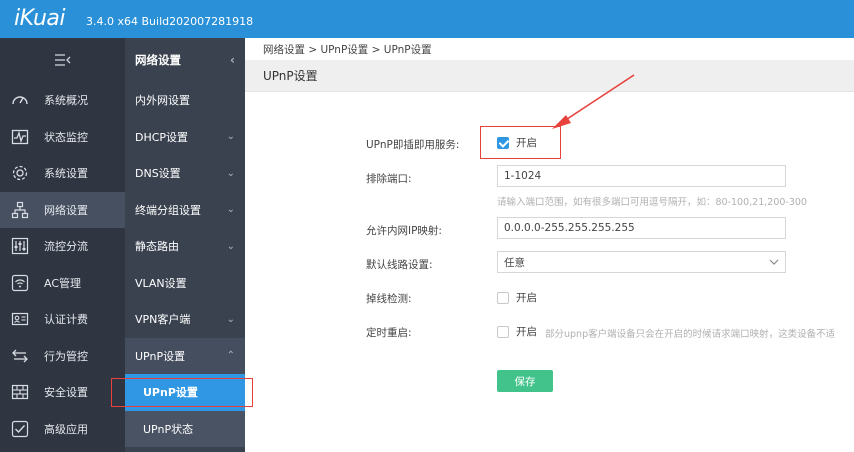 Image resolution: width=854 pixels, height=452 pixels. I want to click on annotation-arrow, so click(593, 101).